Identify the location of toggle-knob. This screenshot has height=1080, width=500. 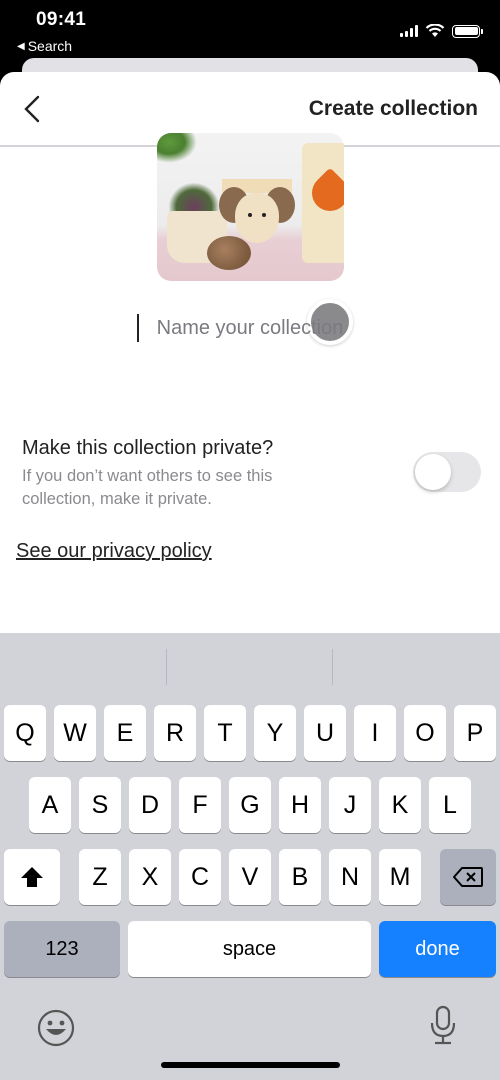
(433, 472).